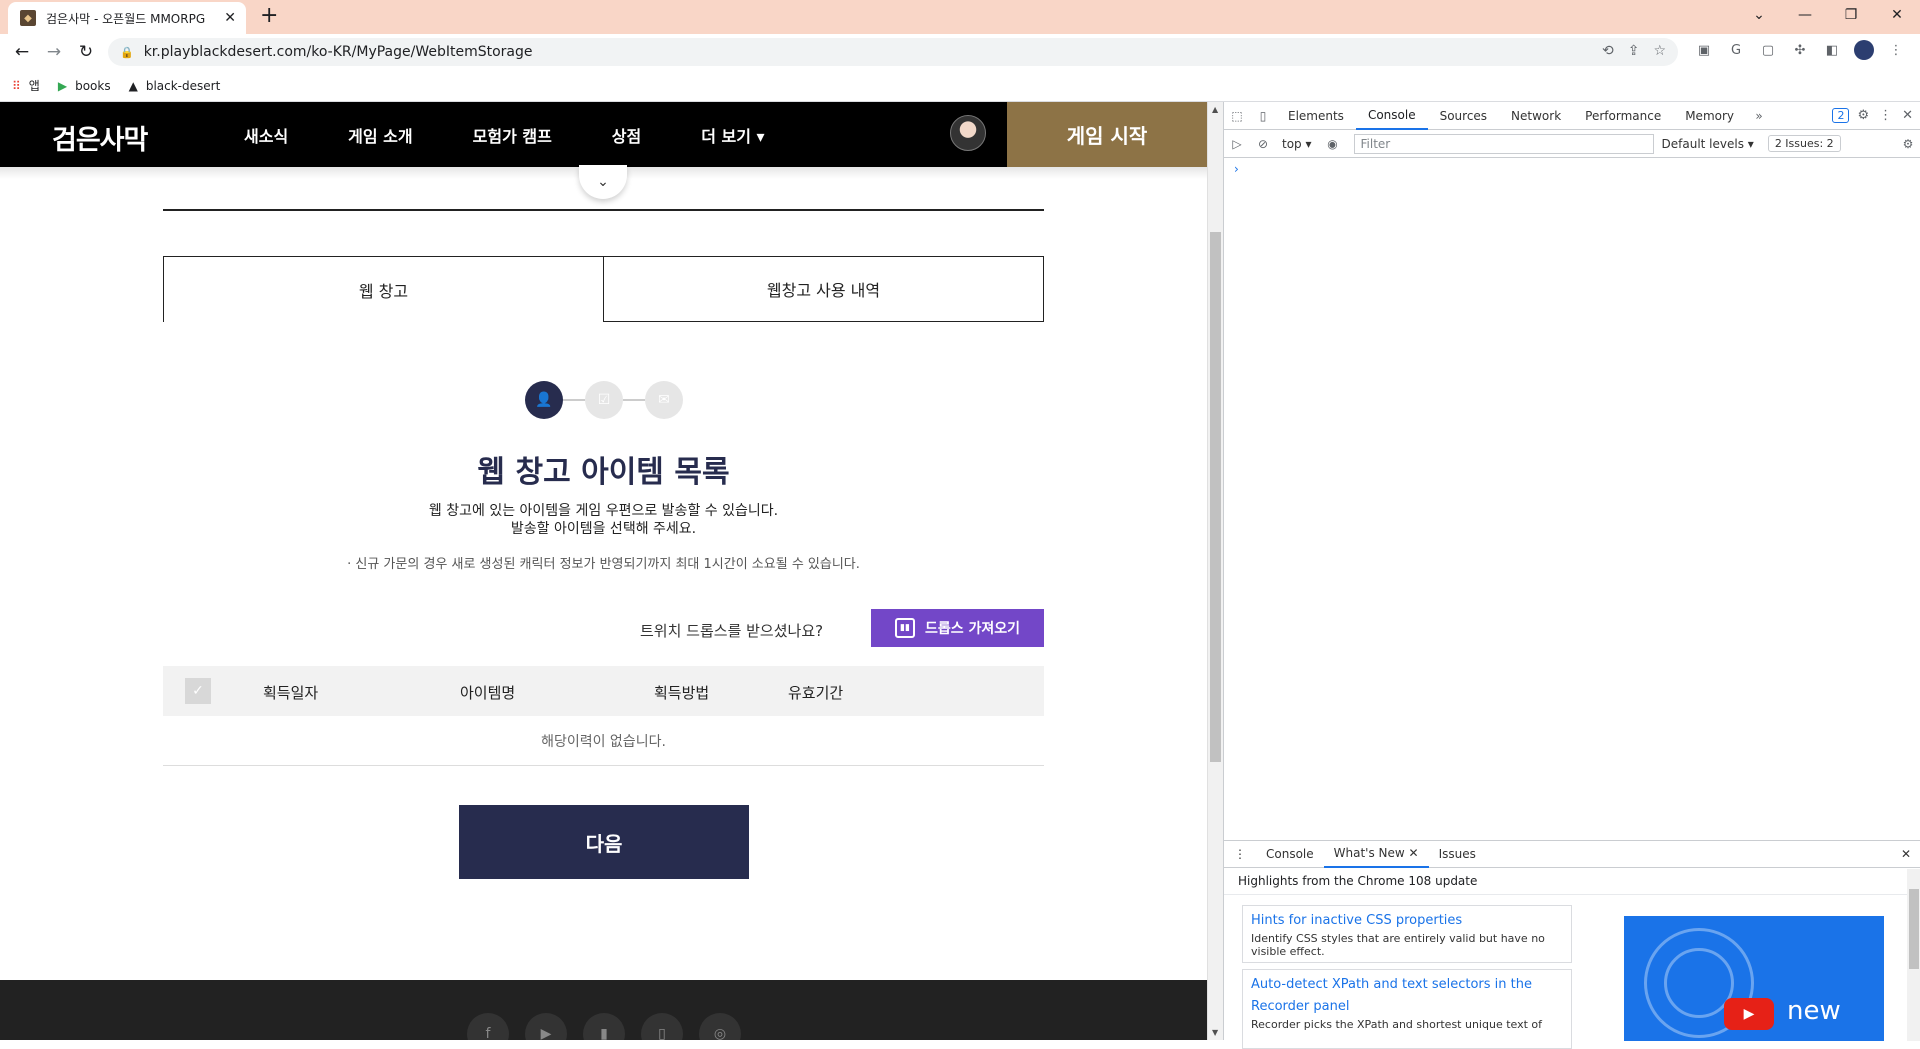  What do you see at coordinates (1736, 50) in the screenshot?
I see `grammarly-icon: G` at bounding box center [1736, 50].